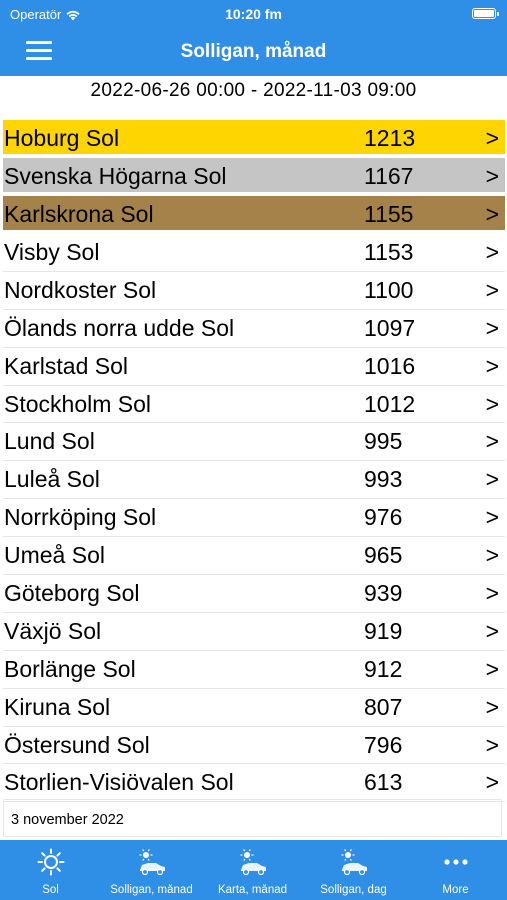 The height and width of the screenshot is (900, 507). Describe the element at coordinates (254, 670) in the screenshot. I see `ranking-row: Borlänge Sol 912 >` at that location.